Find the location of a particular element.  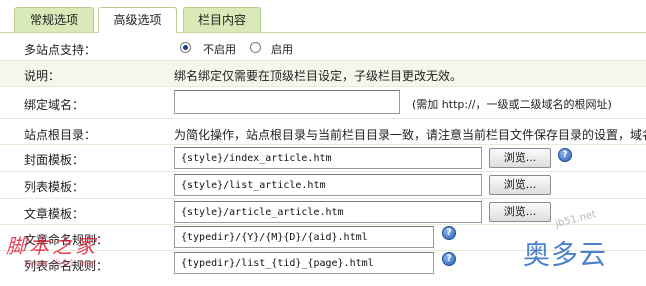

explain-text: 绑名绑定仅需要在顶级栏目设定，子级栏目更改无效。 is located at coordinates (318, 76).